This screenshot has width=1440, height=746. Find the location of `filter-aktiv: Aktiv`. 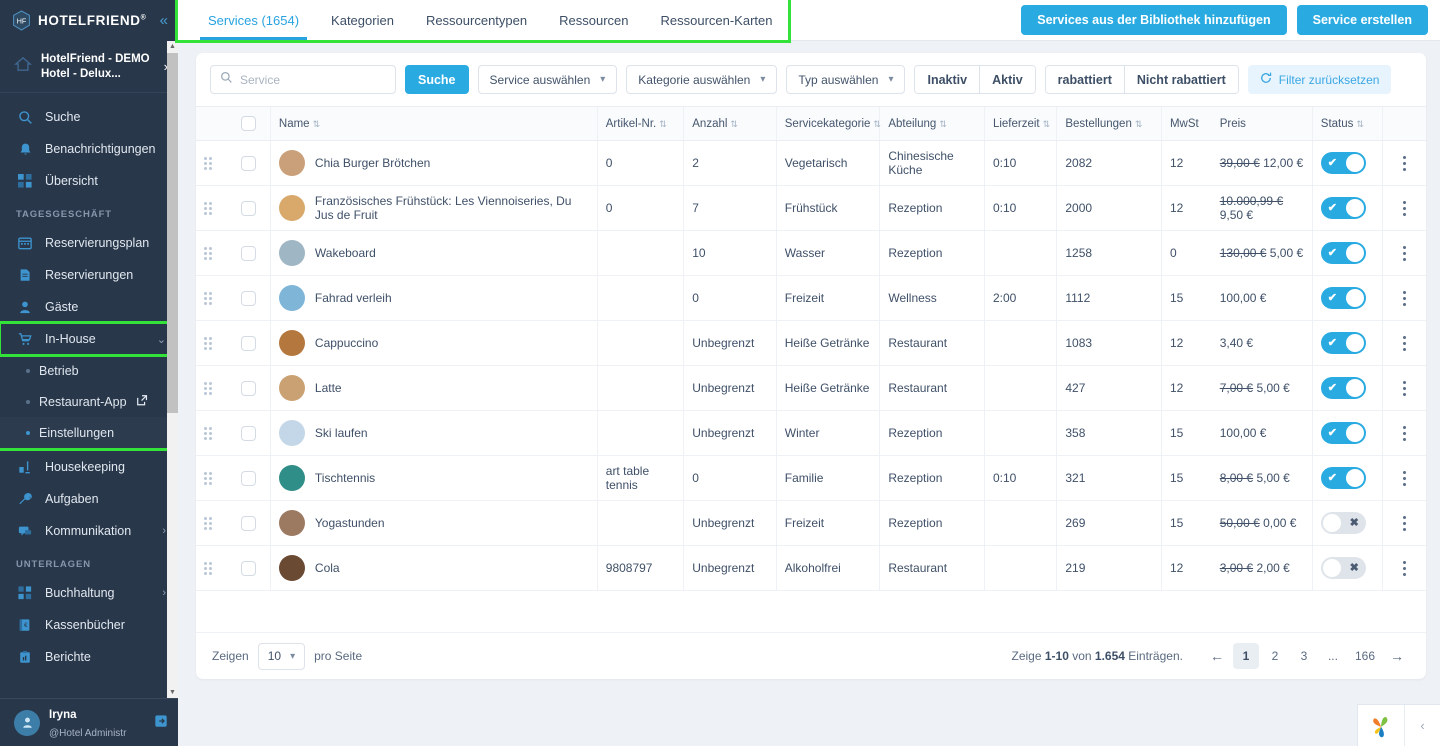

filter-aktiv: Aktiv is located at coordinates (1007, 79).